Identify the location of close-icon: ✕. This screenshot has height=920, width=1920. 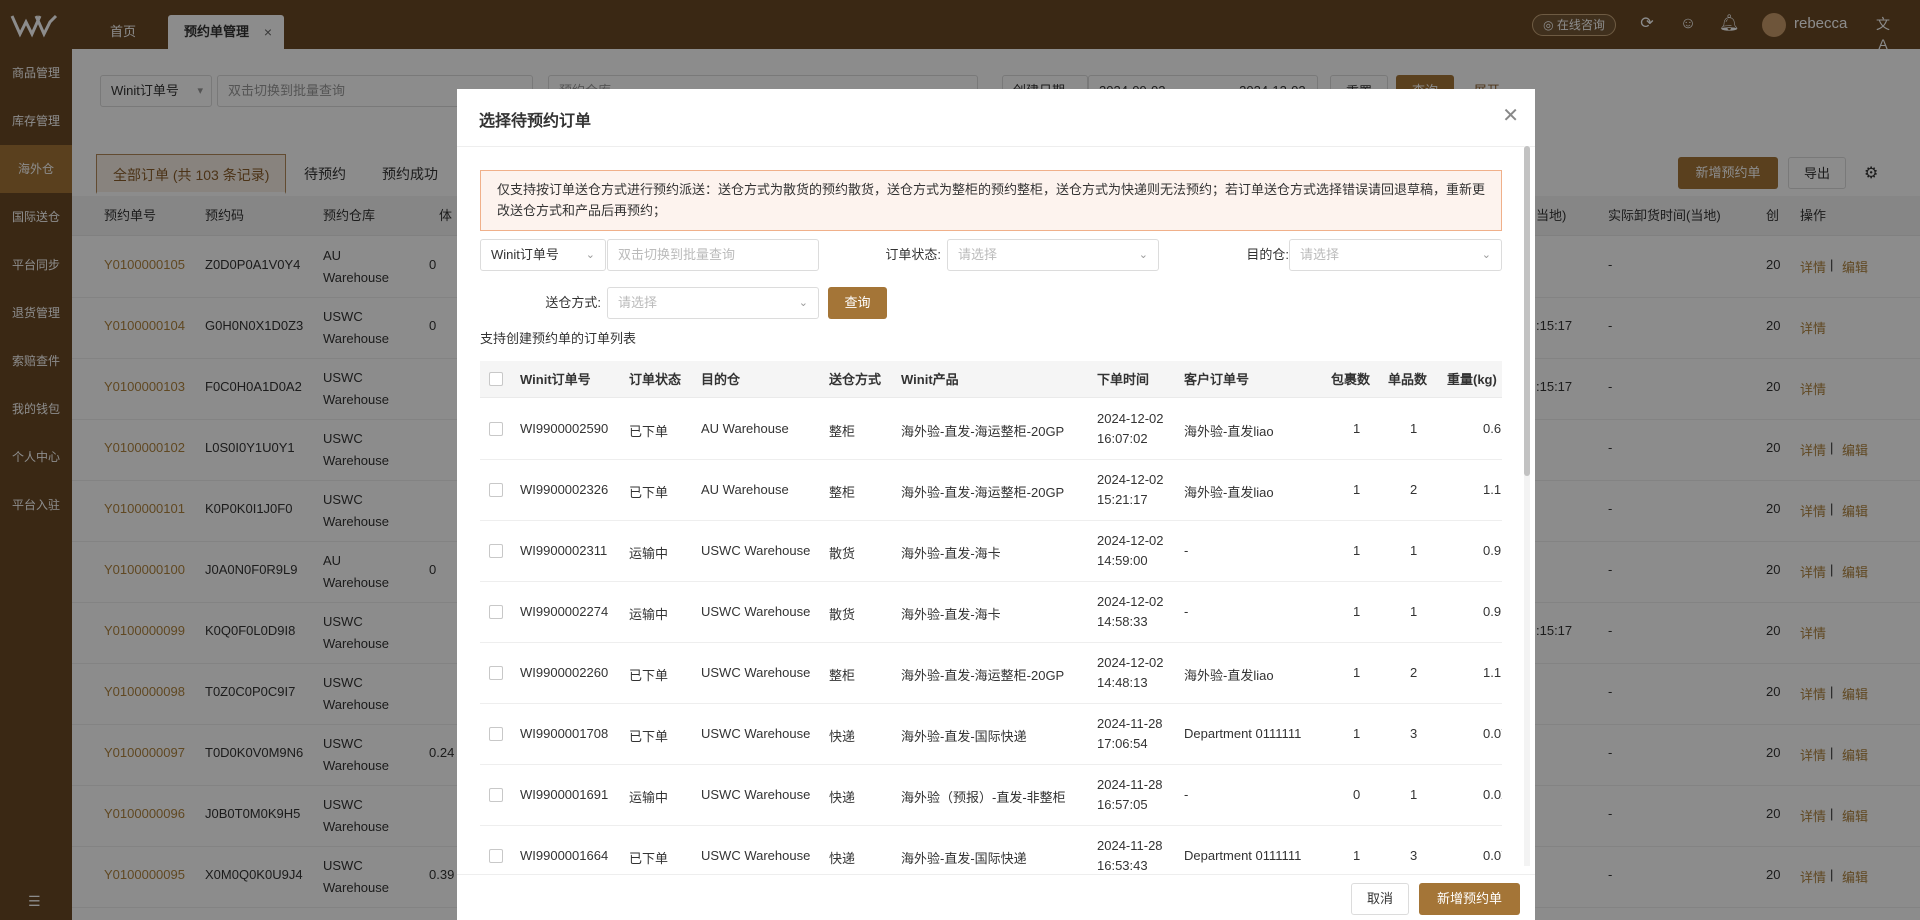
(1510, 115).